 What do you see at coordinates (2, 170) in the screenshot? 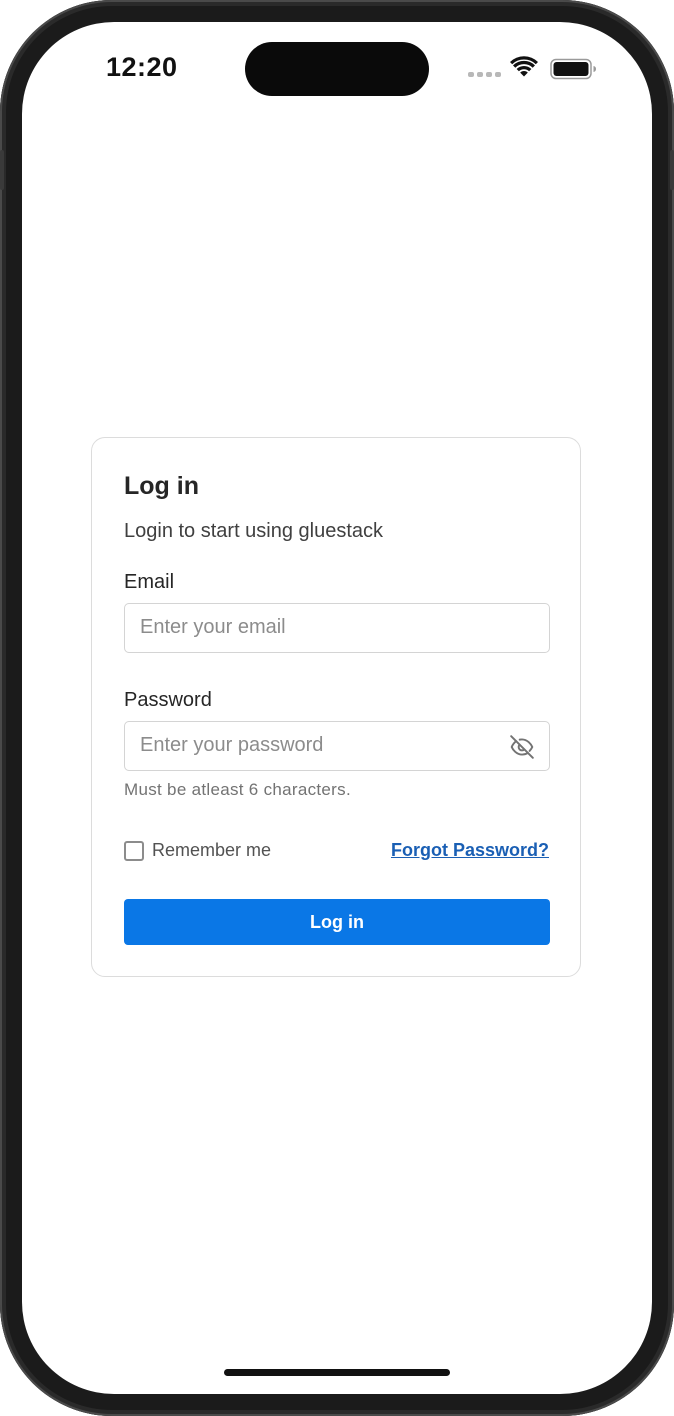
I see `side-button-left` at bounding box center [2, 170].